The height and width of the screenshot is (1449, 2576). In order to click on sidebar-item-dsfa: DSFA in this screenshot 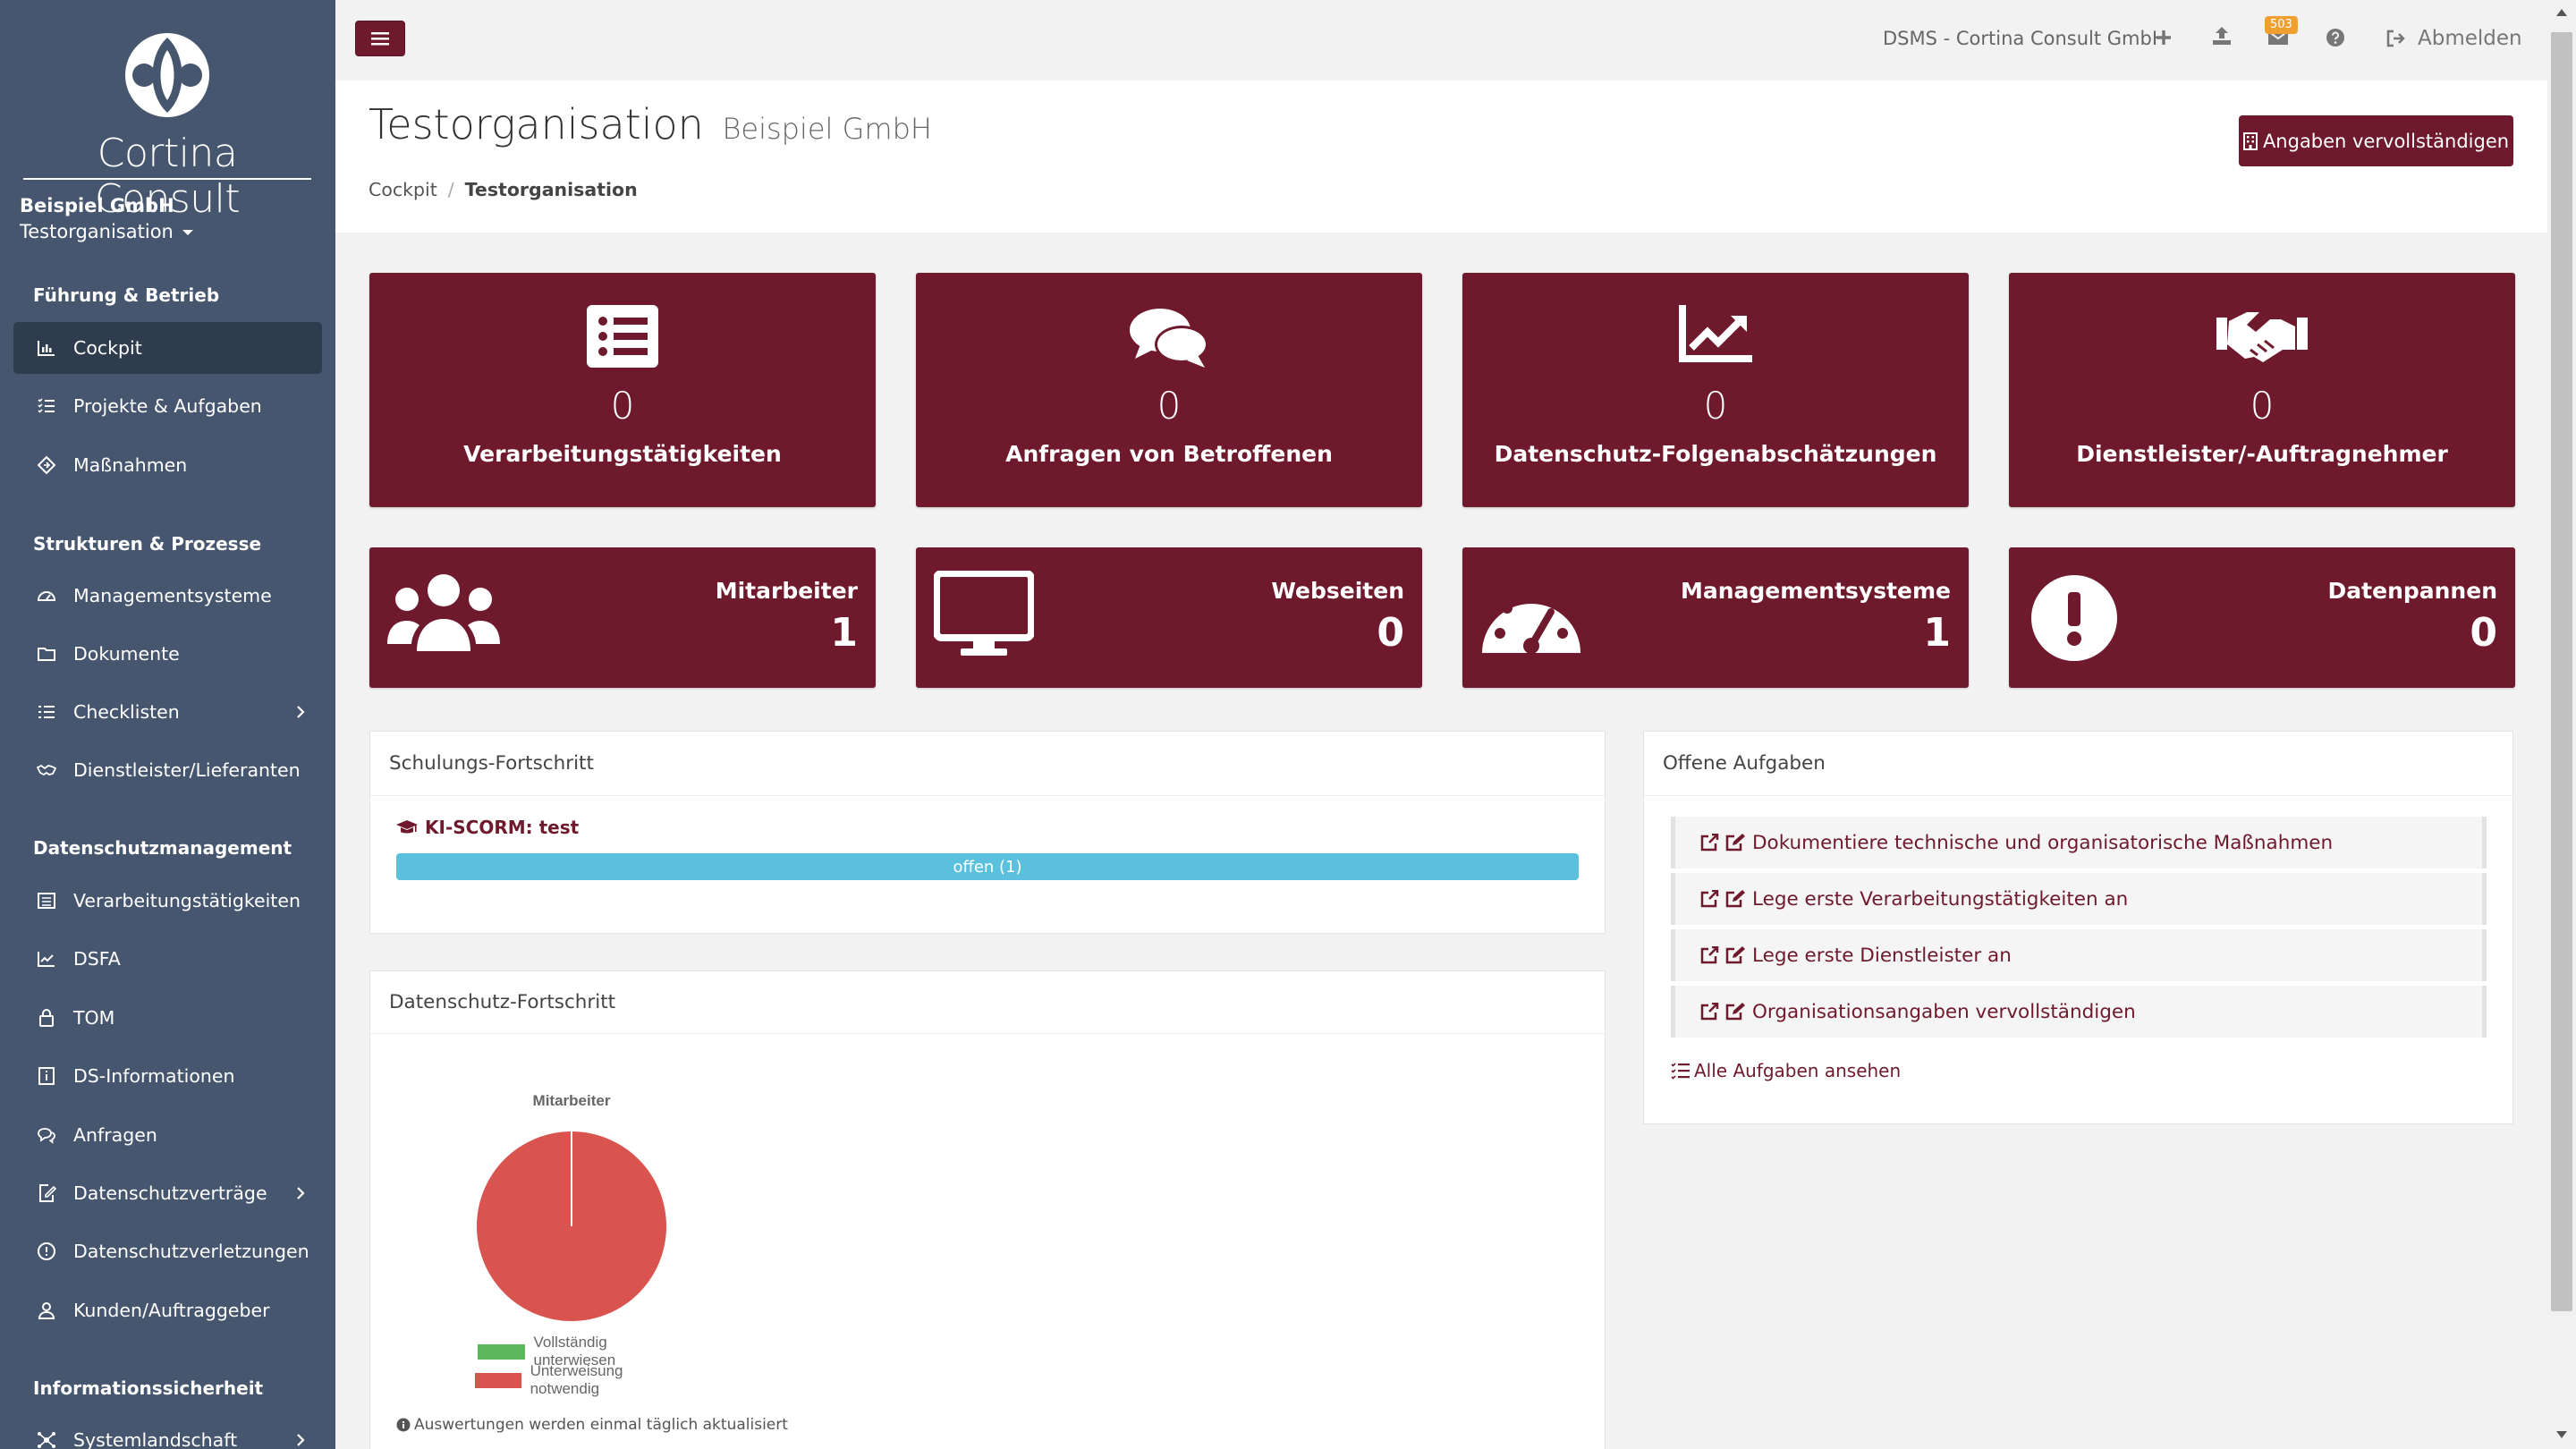, I will do `click(167, 959)`.